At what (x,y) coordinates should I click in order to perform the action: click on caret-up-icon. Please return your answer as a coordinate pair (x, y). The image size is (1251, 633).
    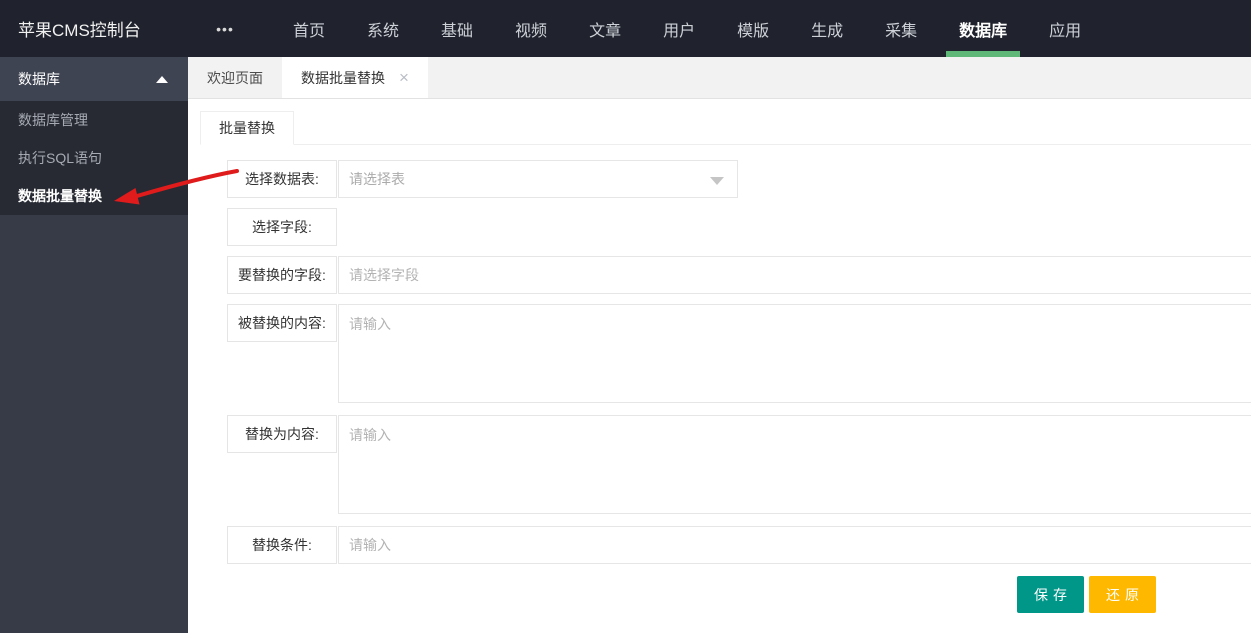
    Looking at the image, I should click on (162, 79).